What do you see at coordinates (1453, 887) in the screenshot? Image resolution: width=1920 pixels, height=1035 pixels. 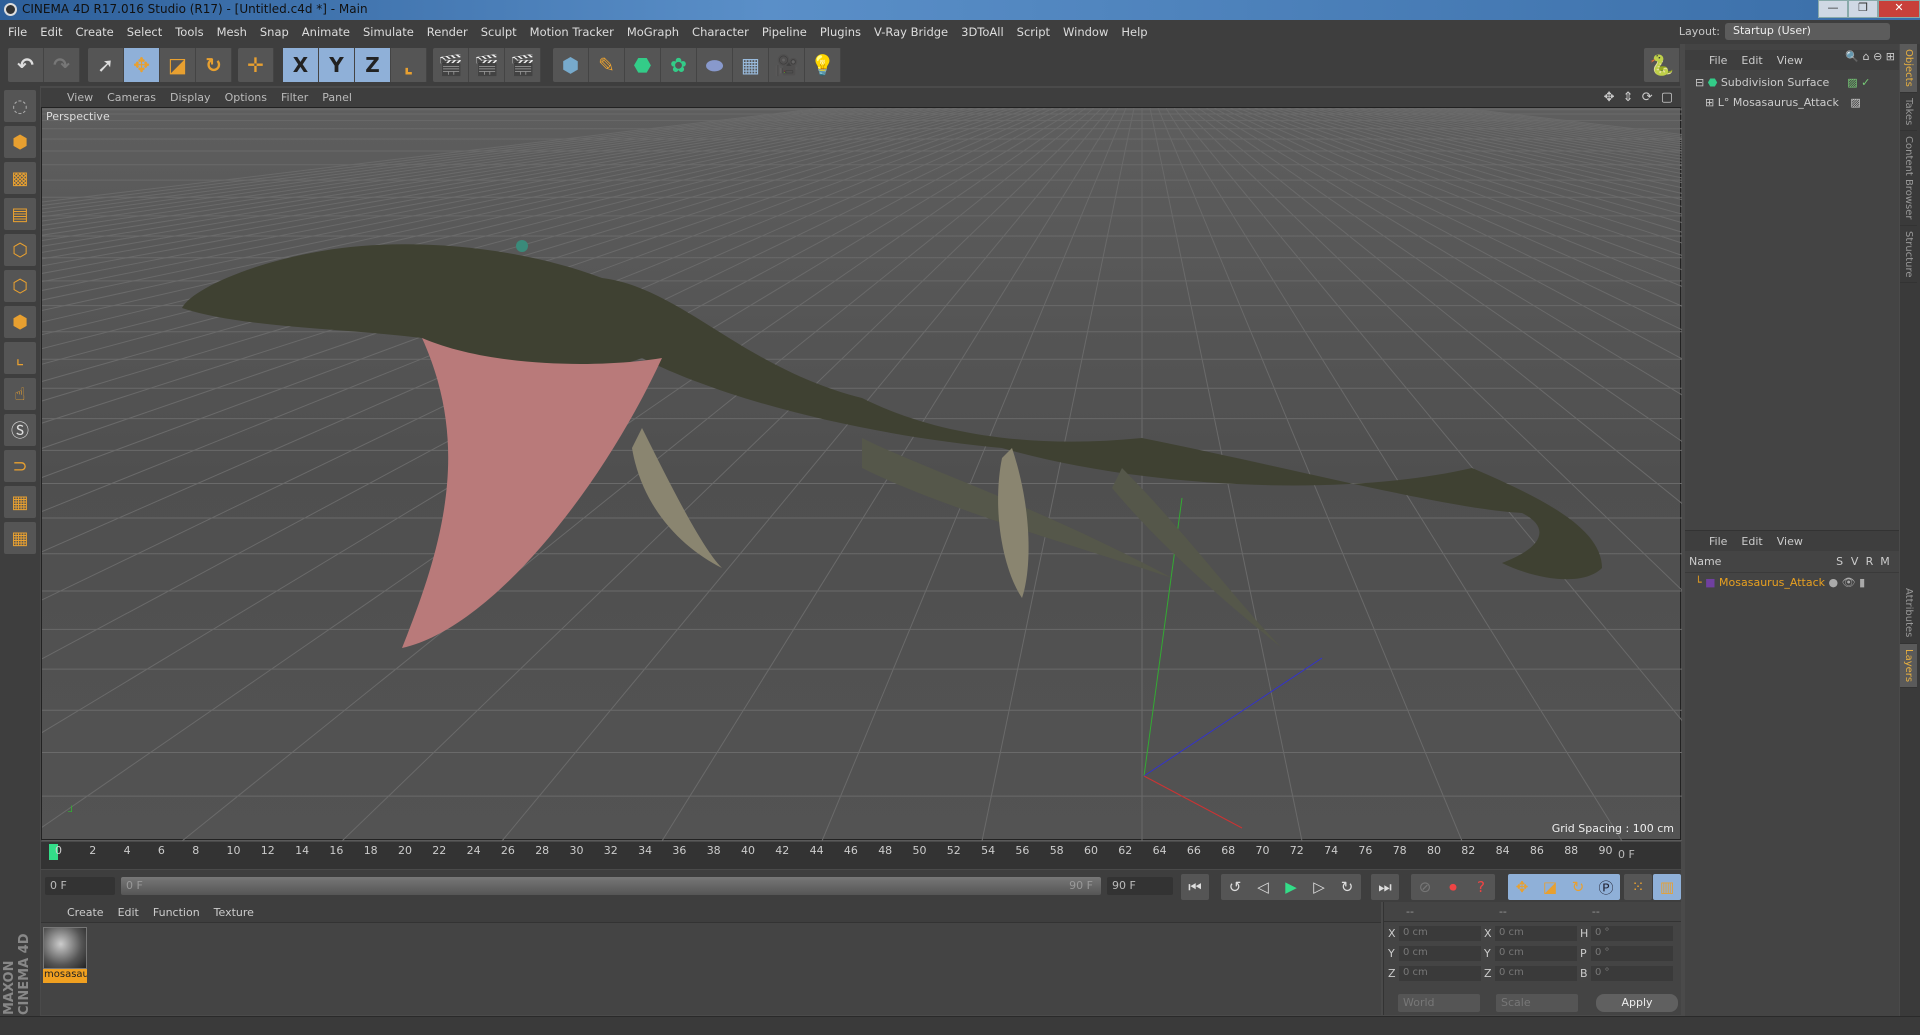 I see `autokey-button: ⏺` at bounding box center [1453, 887].